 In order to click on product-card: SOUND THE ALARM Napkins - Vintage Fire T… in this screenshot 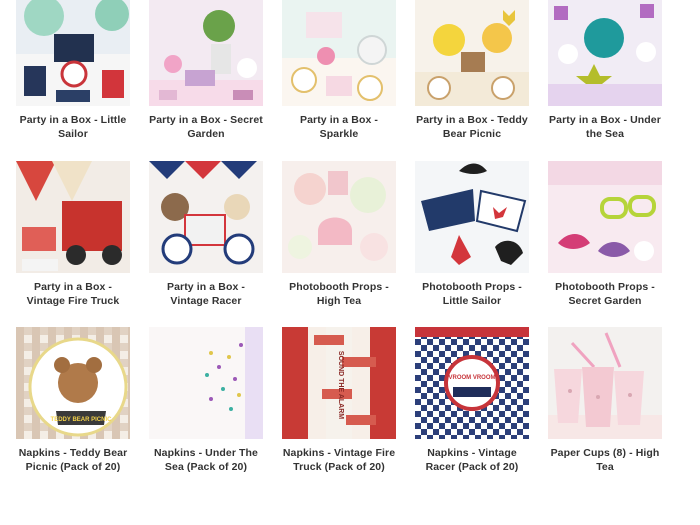, I will do `click(339, 400)`.